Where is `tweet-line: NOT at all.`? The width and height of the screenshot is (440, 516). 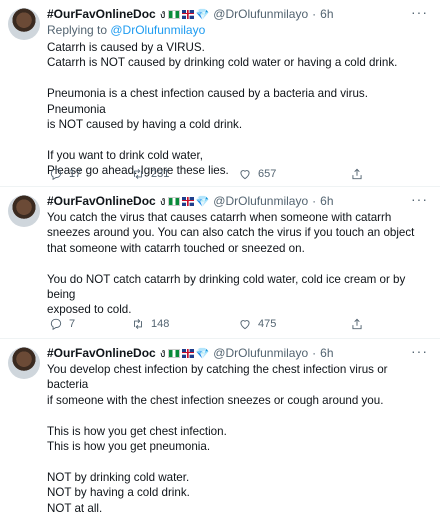
tweet-line: NOT at all. is located at coordinates (75, 508).